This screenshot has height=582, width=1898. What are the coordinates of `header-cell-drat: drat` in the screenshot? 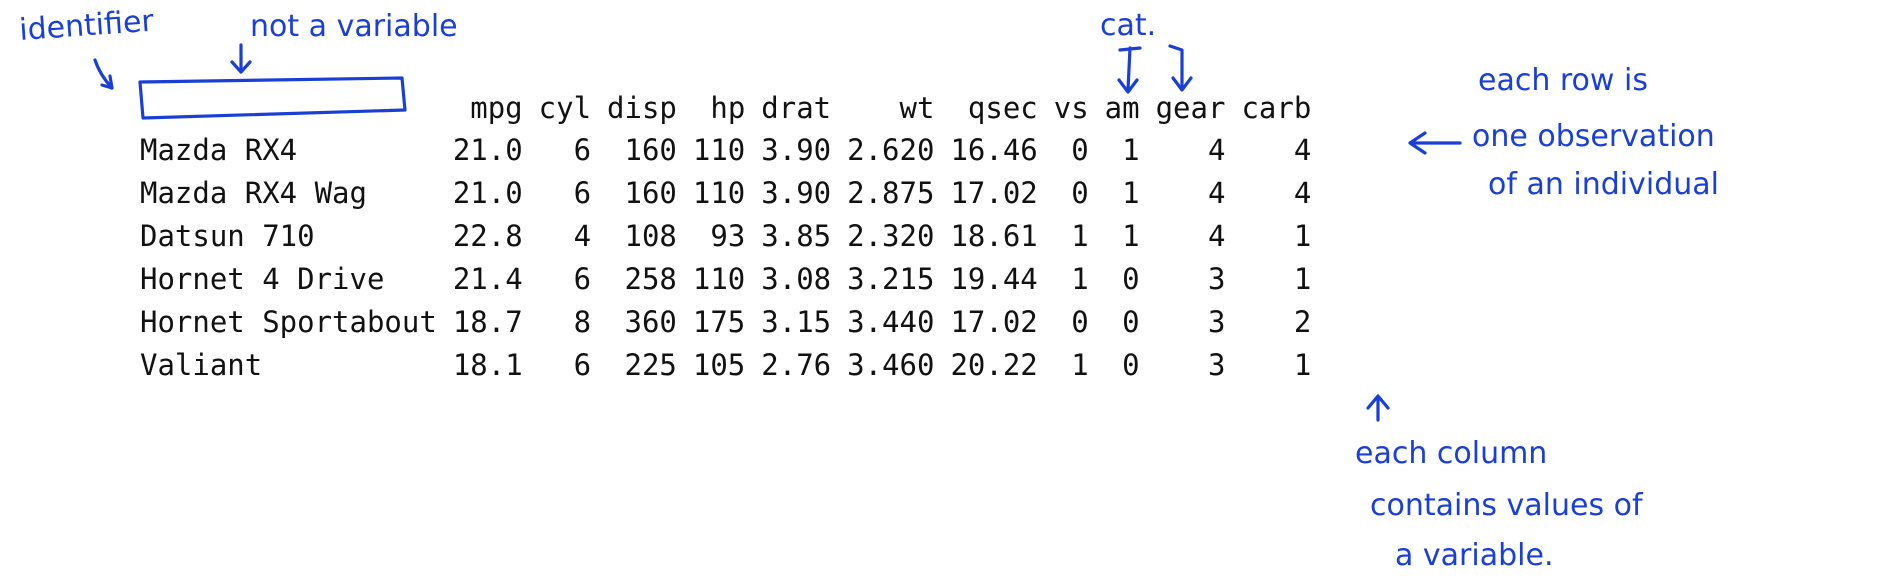 It's located at (796, 108).